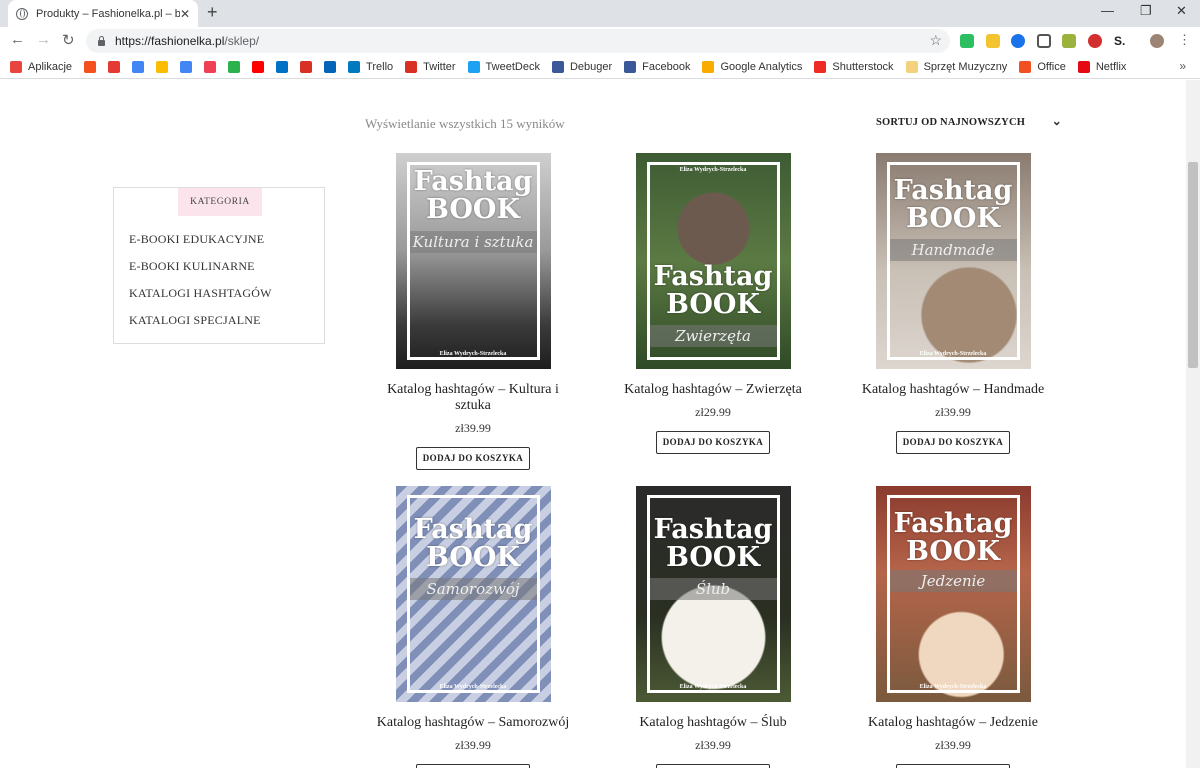 The image size is (1200, 768). I want to click on bookmark-item: Debuger, so click(581, 66).